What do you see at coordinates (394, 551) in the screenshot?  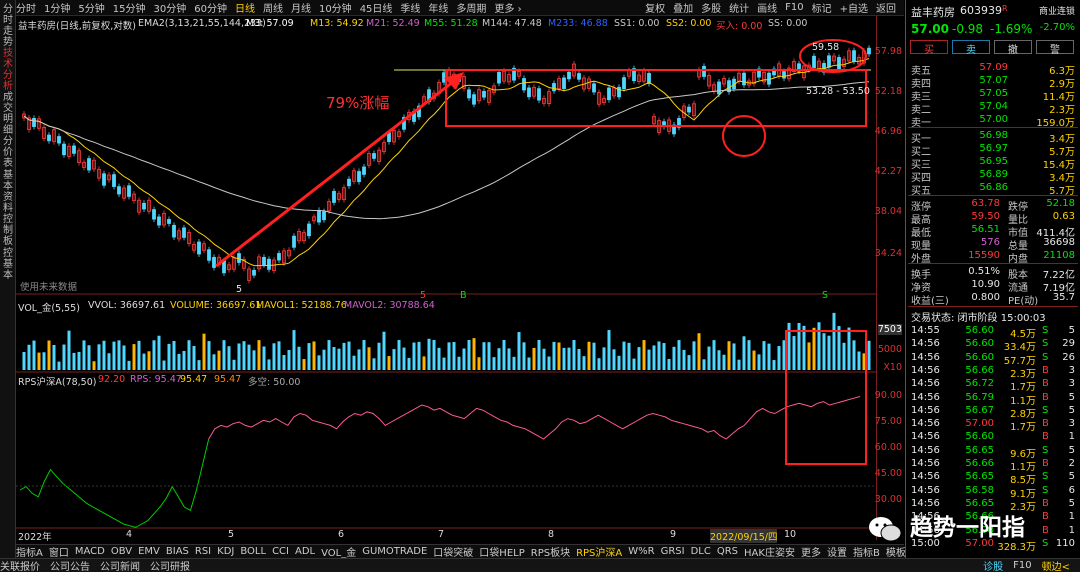 I see `tab-gumotrade: GUMOTRADE` at bounding box center [394, 551].